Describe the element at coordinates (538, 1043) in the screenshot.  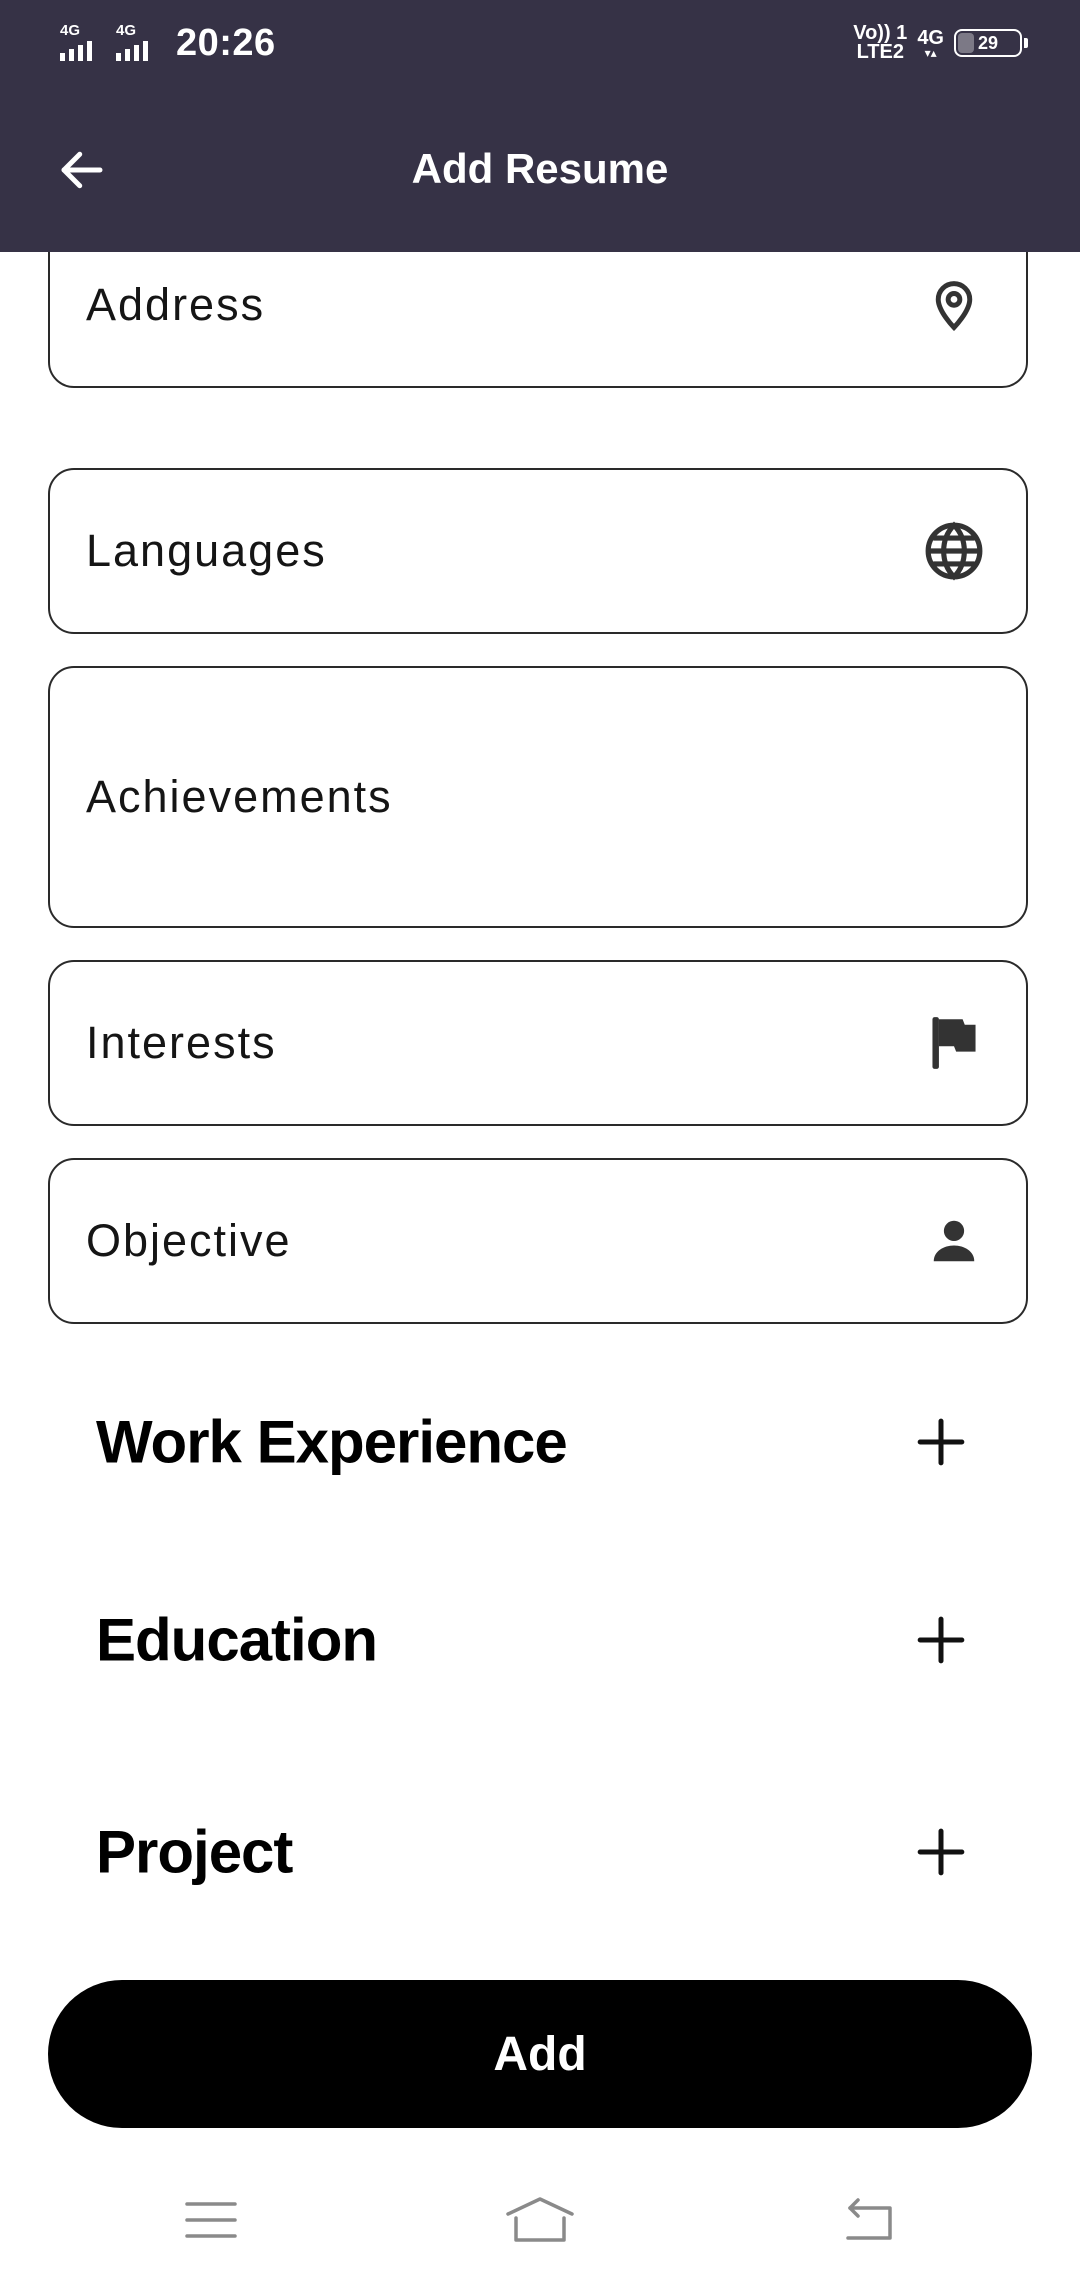
I see `interests-field: Interests` at that location.